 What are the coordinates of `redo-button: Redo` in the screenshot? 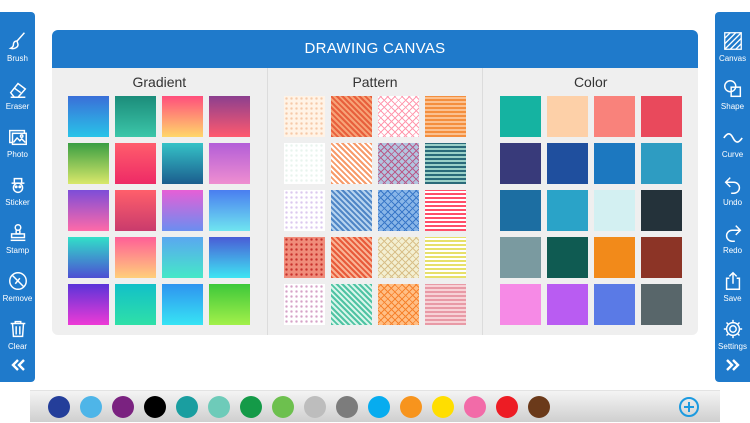 It's located at (732, 246).